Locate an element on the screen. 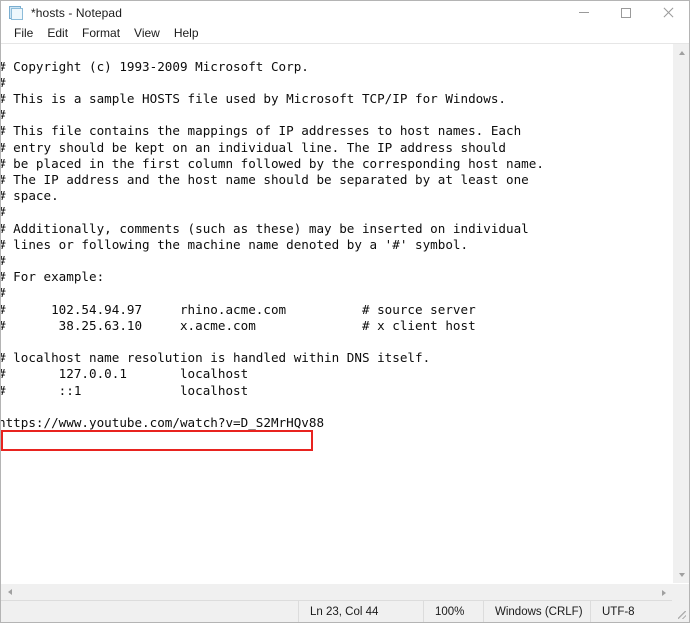 The width and height of the screenshot is (690, 623). menu-item-format: Format is located at coordinates (101, 33).